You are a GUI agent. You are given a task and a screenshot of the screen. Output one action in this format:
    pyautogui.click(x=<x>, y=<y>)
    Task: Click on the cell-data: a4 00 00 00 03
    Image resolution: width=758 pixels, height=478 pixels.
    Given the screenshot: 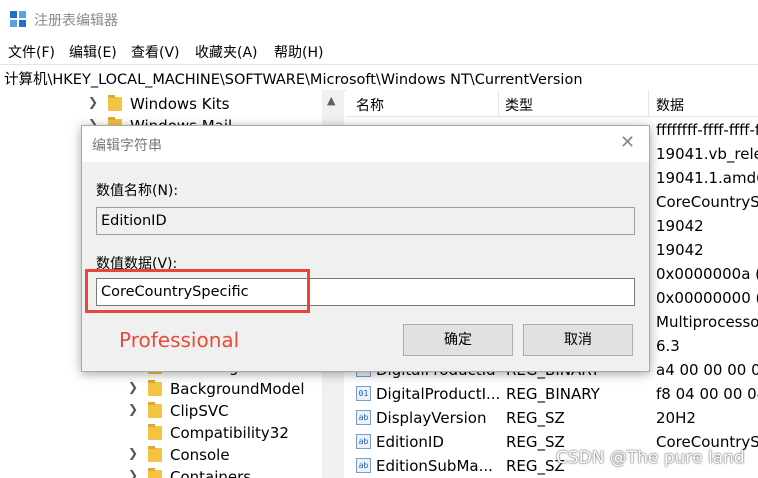 What is the action you would take?
    pyautogui.click(x=707, y=370)
    